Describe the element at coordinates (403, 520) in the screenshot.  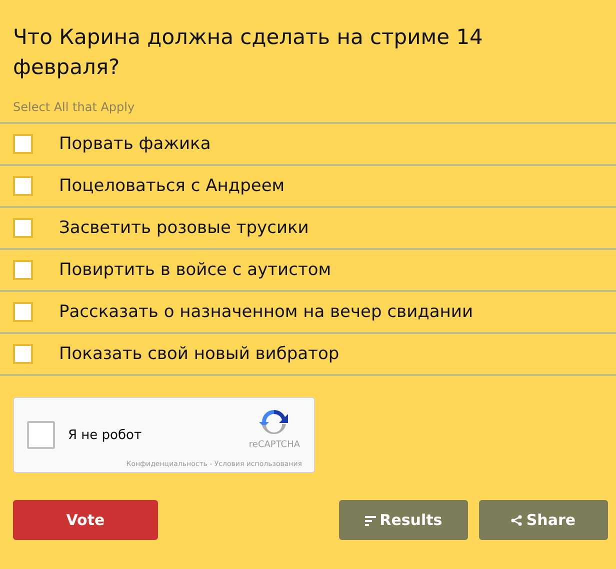
I see `results-button: Results` at that location.